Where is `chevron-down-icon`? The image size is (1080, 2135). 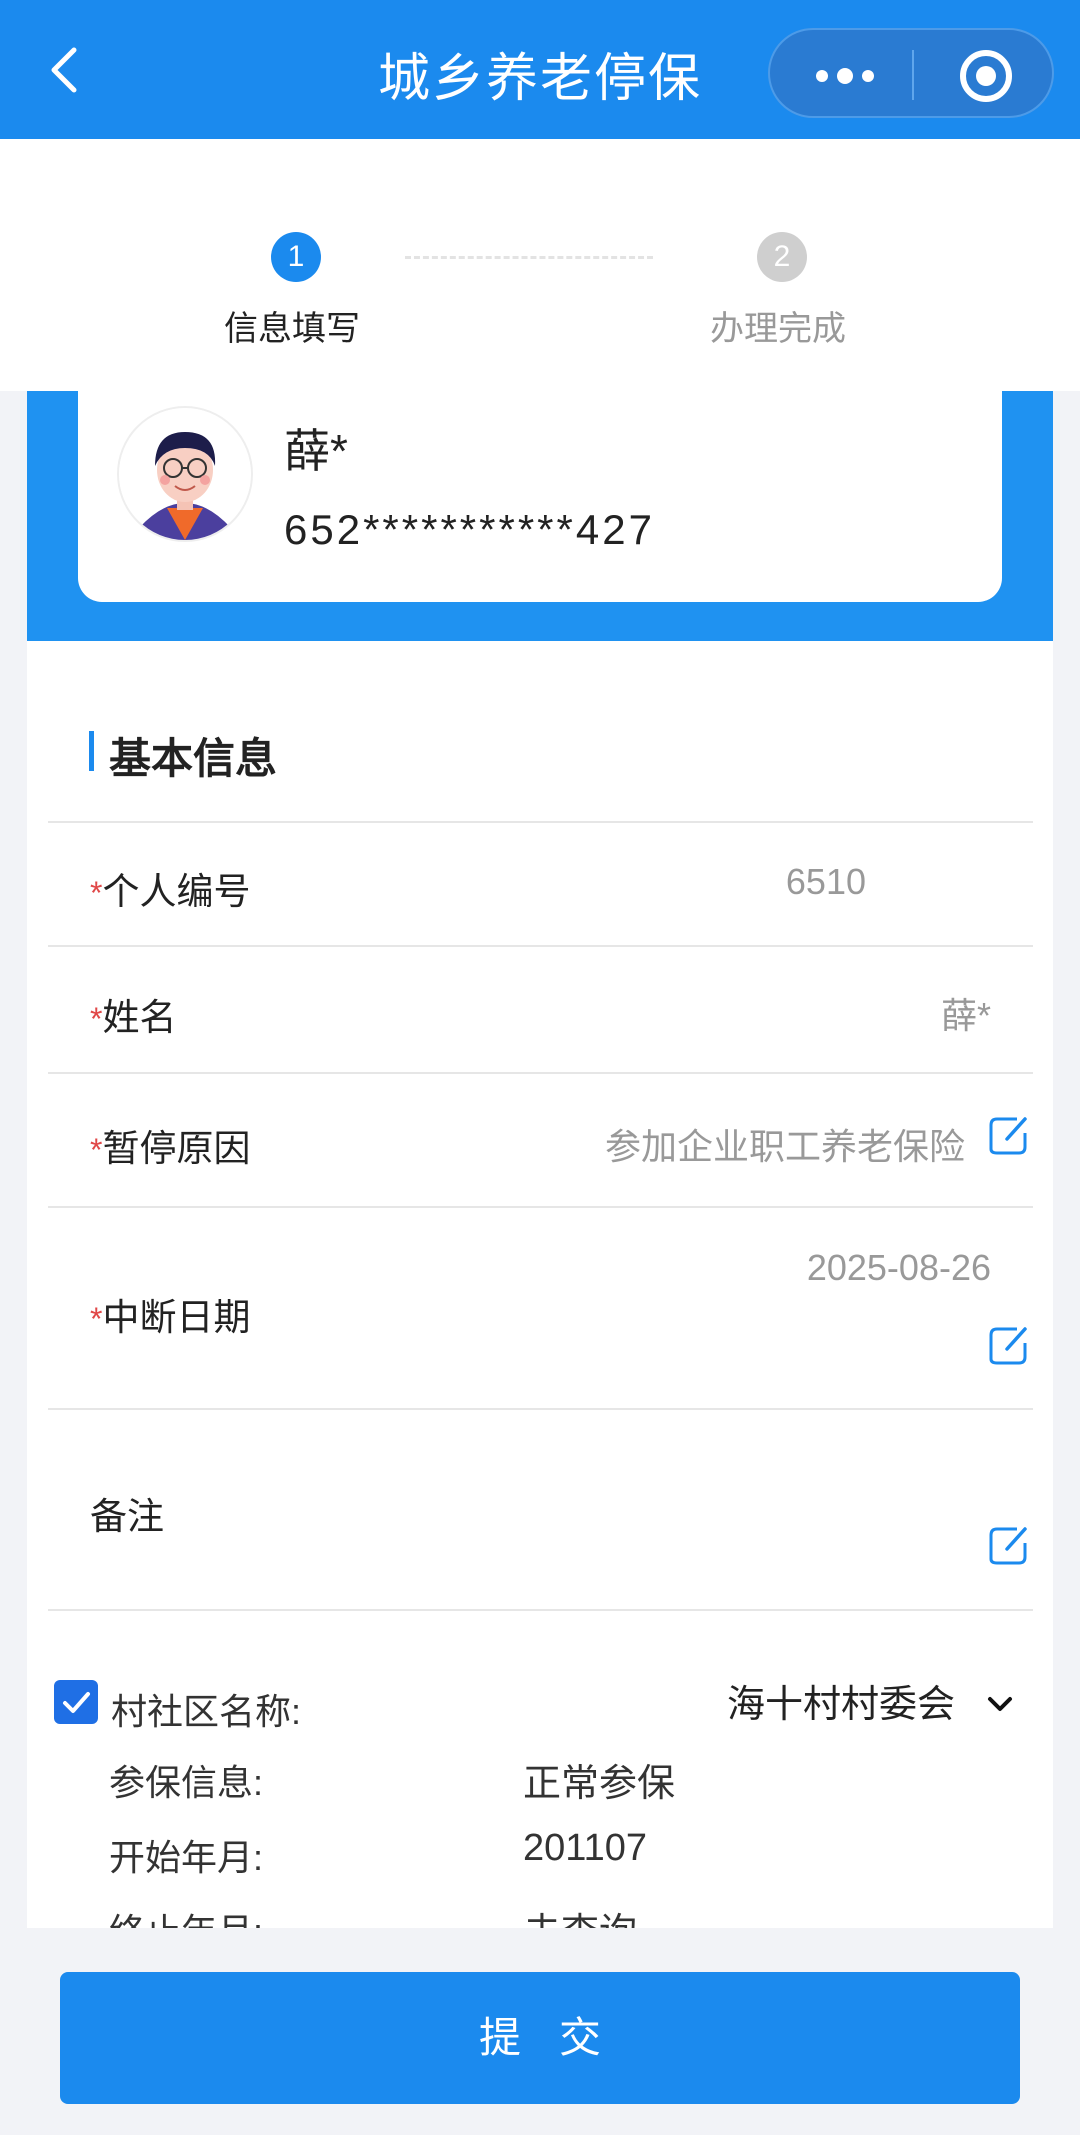
chevron-down-icon is located at coordinates (1000, 1704).